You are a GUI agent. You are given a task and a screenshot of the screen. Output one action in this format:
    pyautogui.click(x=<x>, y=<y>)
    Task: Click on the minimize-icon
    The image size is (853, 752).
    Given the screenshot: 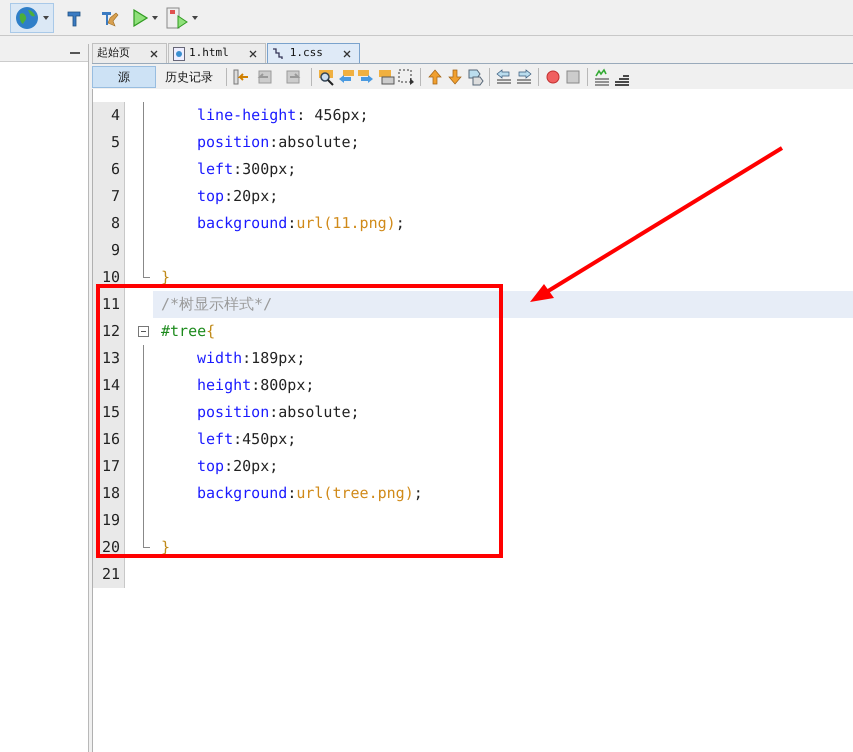 What is the action you would take?
    pyautogui.click(x=75, y=53)
    